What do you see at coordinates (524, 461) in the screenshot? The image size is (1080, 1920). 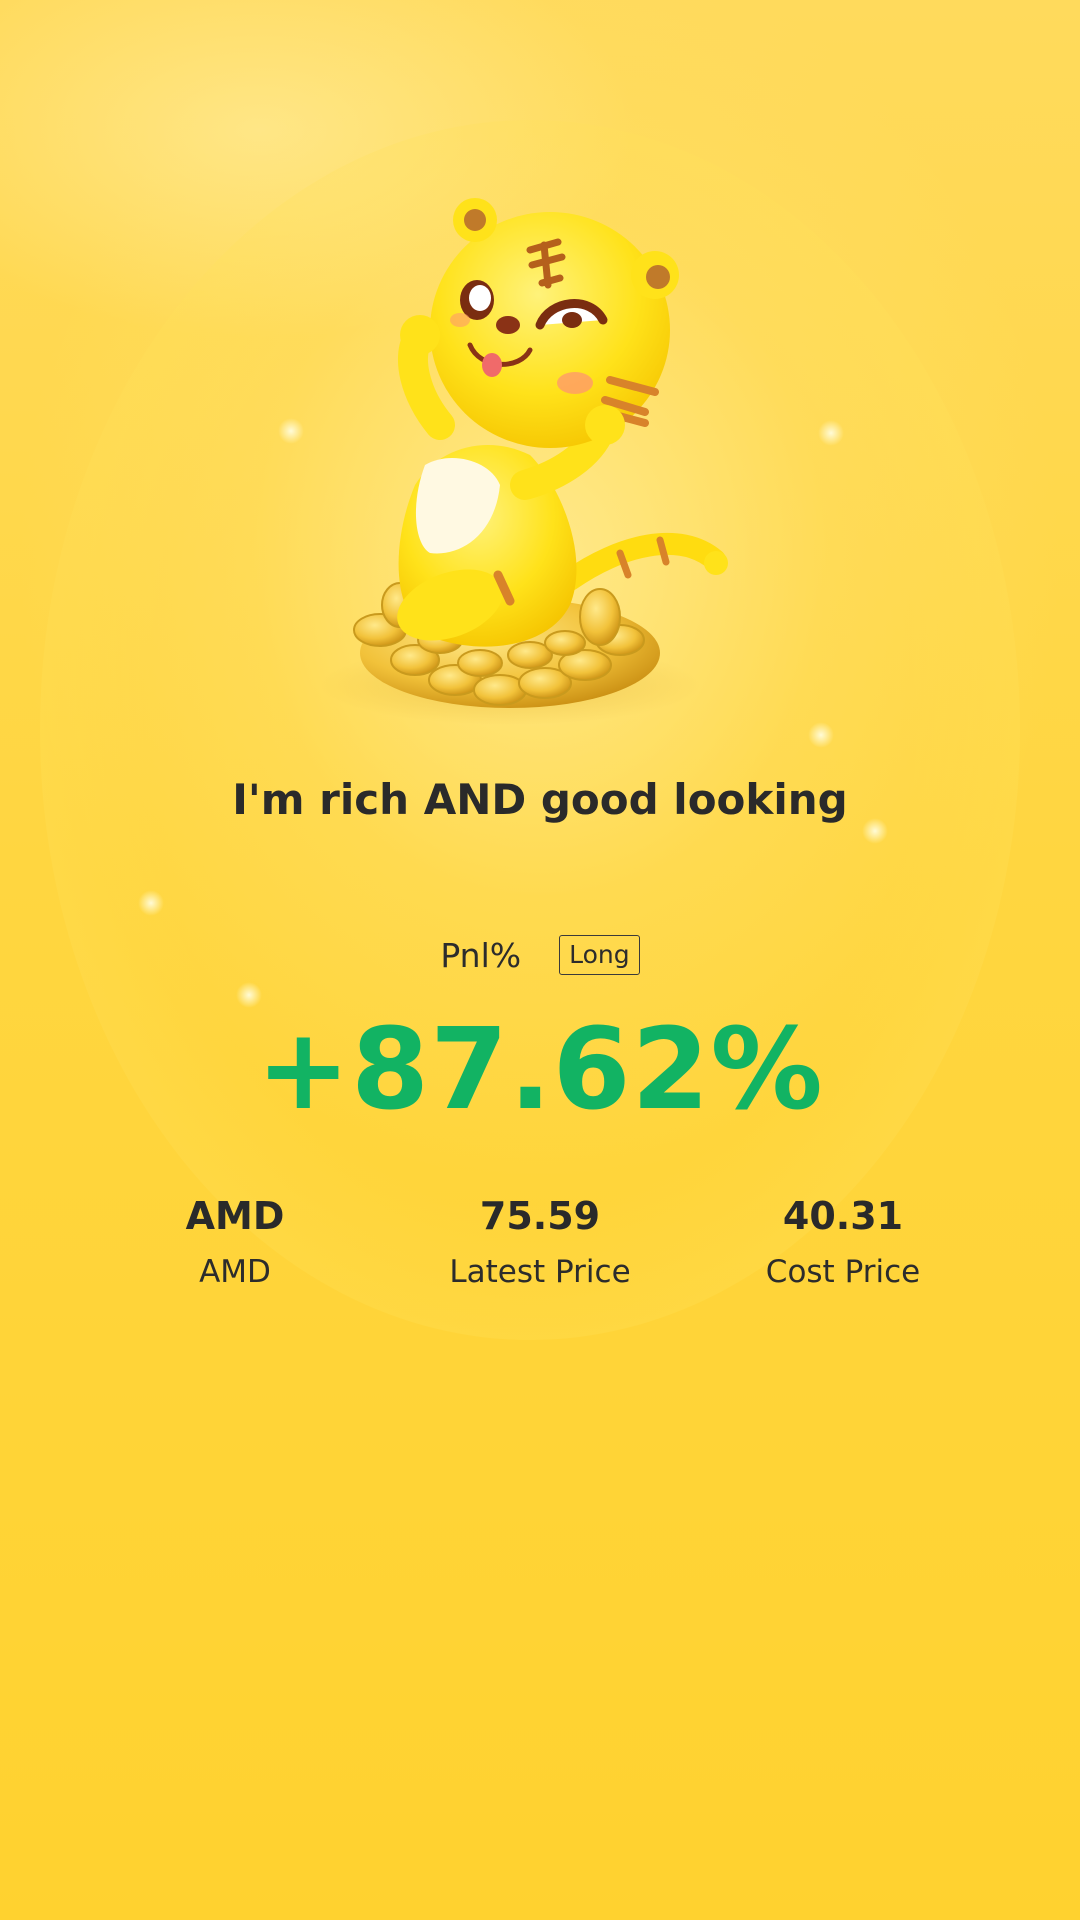 I see `tiger-mascot-on-coins-icon` at bounding box center [524, 461].